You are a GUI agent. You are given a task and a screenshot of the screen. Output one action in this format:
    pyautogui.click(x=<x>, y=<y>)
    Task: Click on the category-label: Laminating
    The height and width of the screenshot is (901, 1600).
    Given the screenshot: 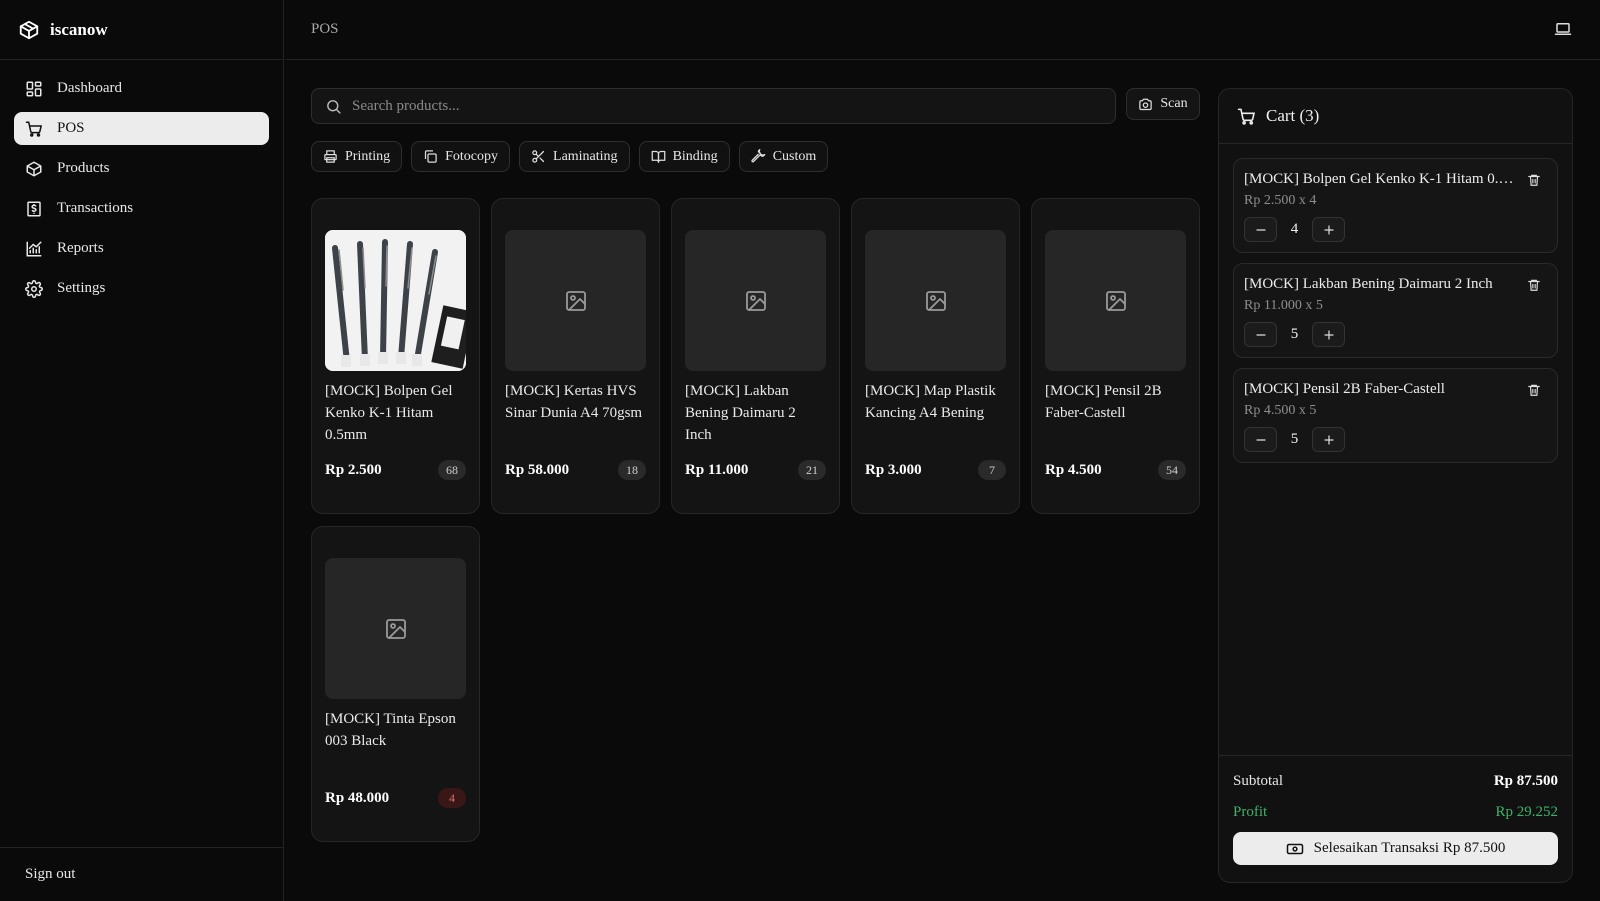 What is the action you would take?
    pyautogui.click(x=585, y=156)
    